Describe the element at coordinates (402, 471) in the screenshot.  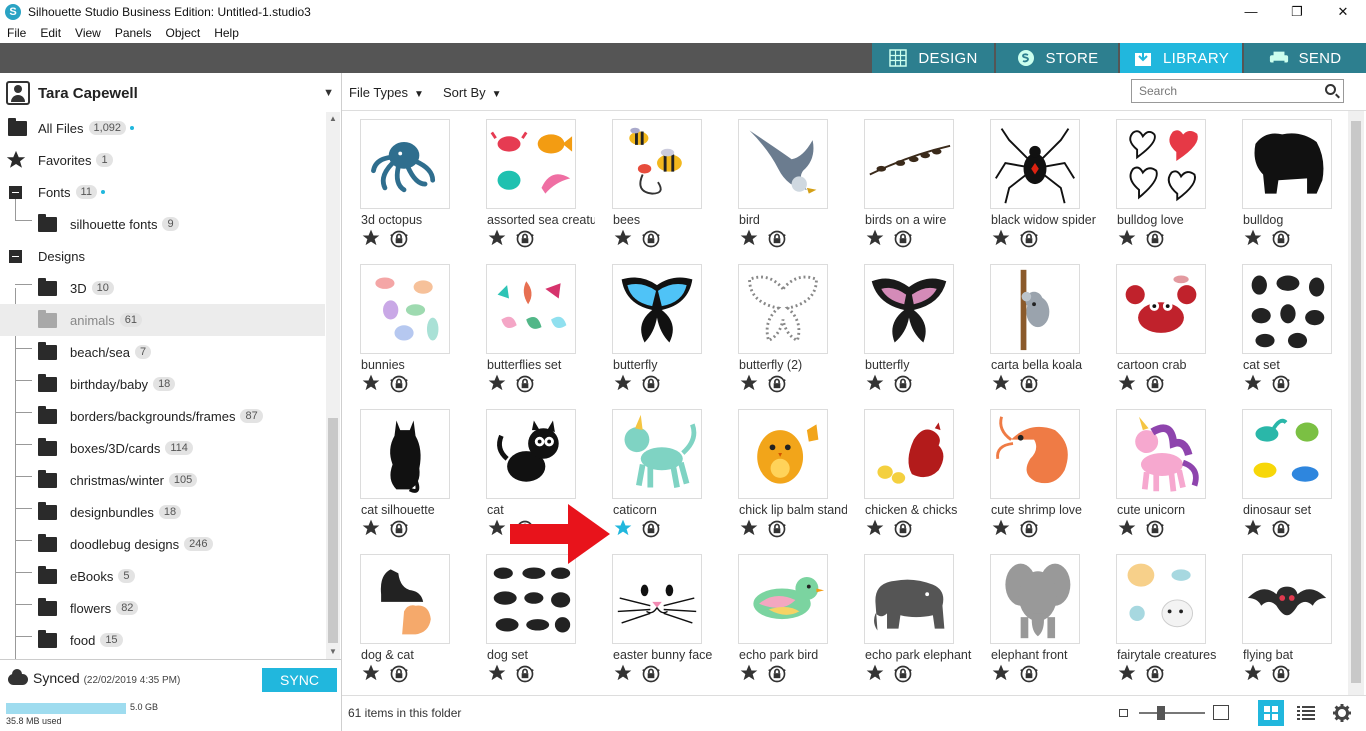
I see `library-item: cat silhouette` at that location.